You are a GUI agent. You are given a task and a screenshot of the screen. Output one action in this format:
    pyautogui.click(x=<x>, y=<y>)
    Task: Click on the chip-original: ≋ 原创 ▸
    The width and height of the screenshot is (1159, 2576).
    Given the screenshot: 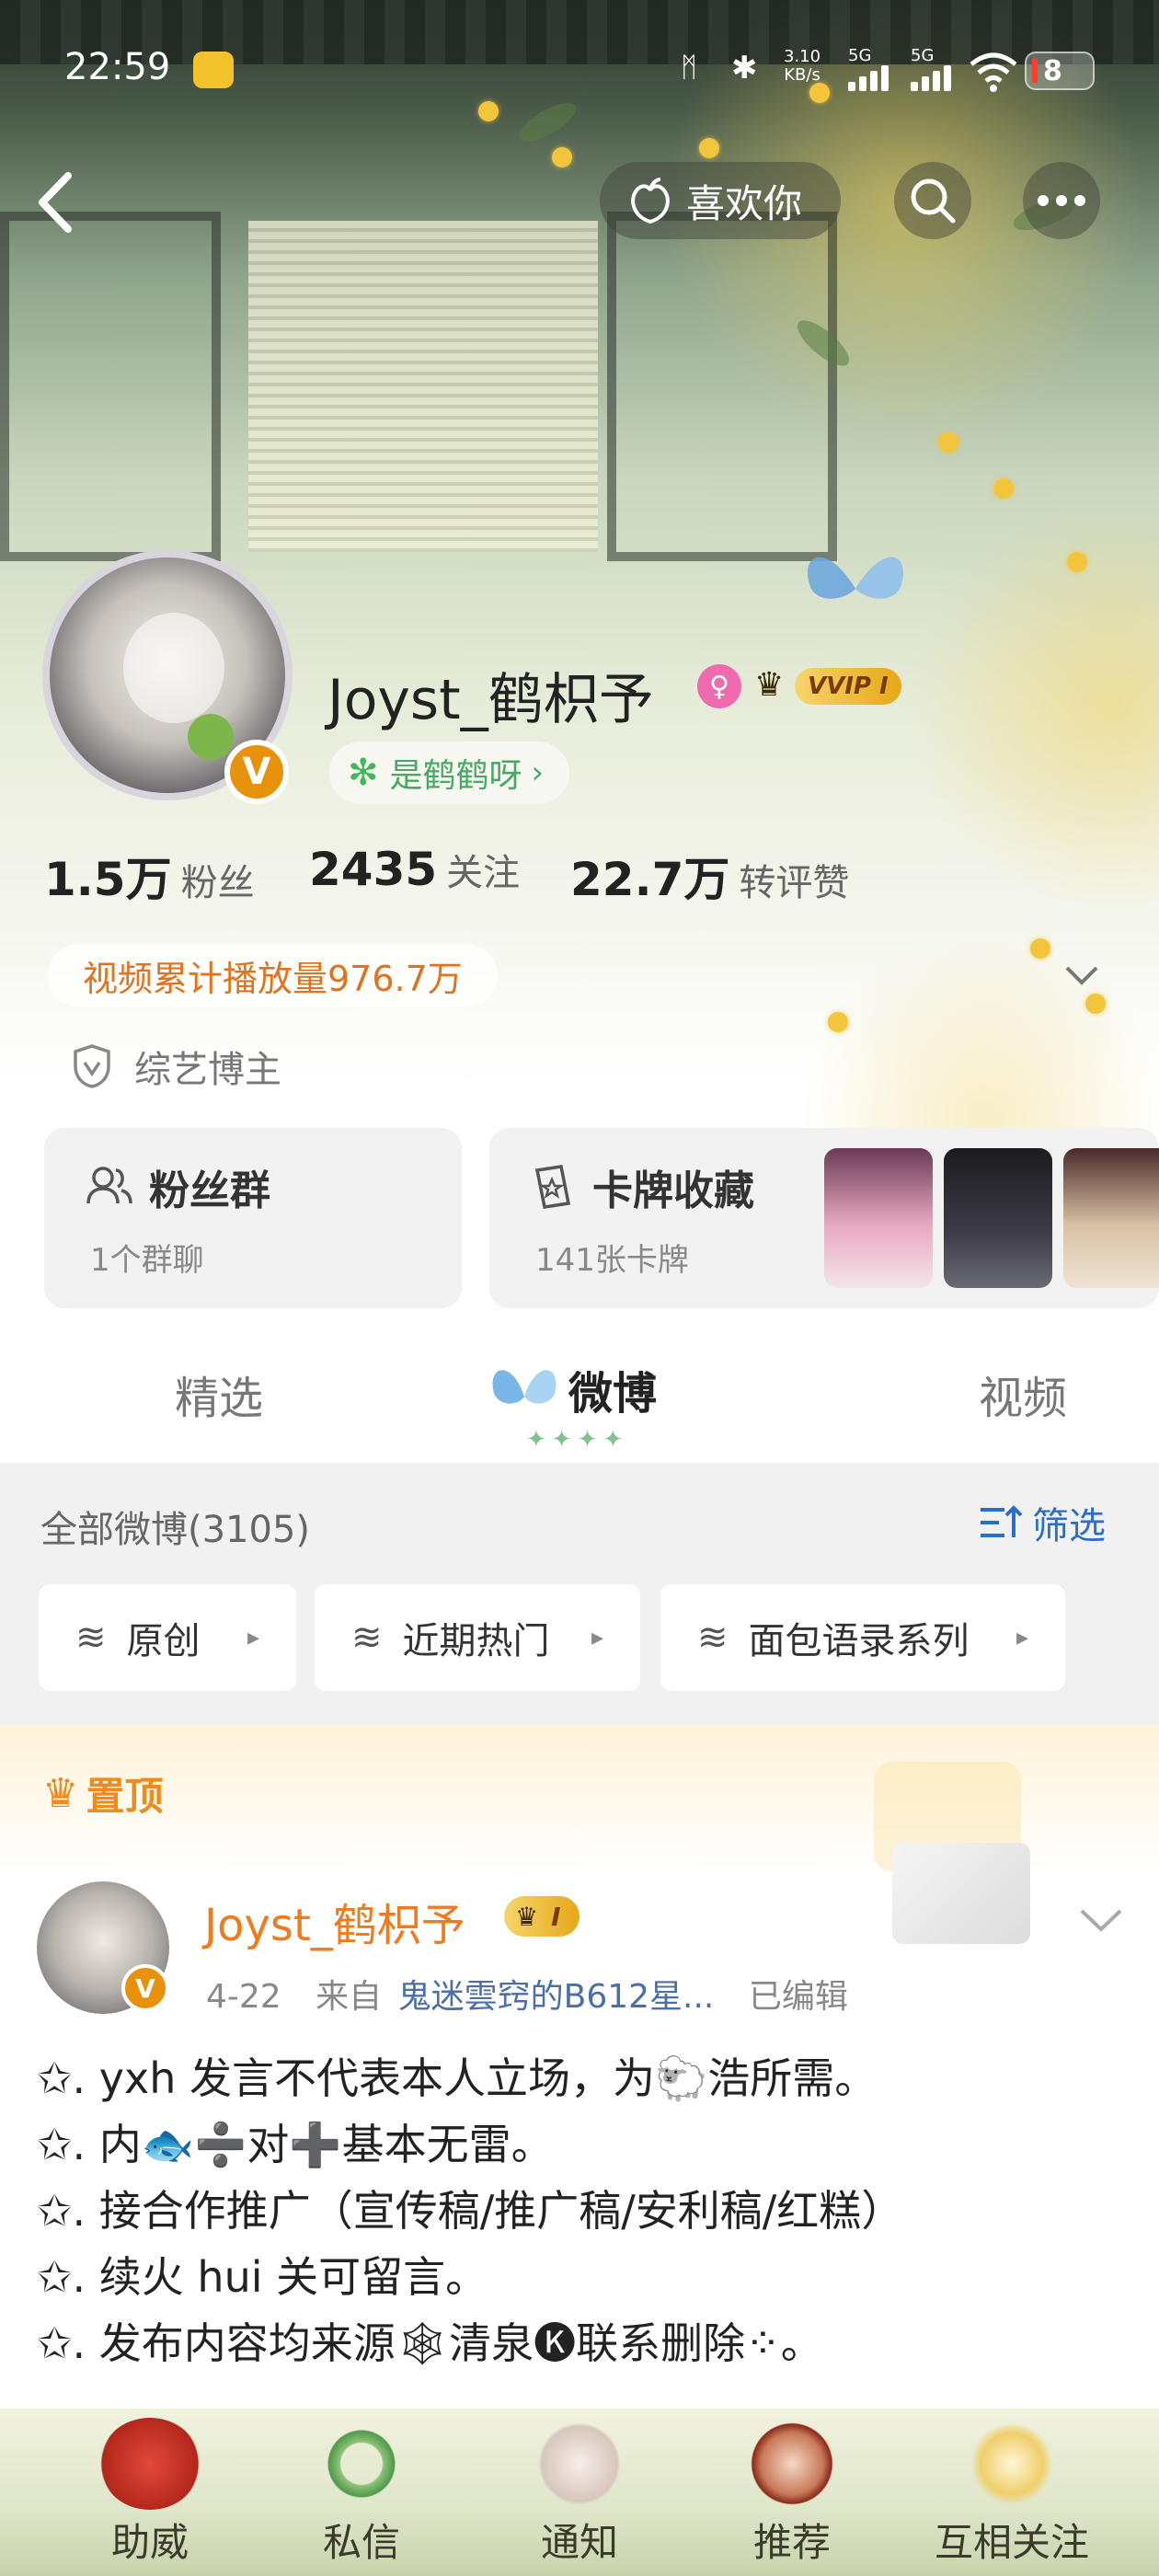 What is the action you would take?
    pyautogui.click(x=167, y=1637)
    